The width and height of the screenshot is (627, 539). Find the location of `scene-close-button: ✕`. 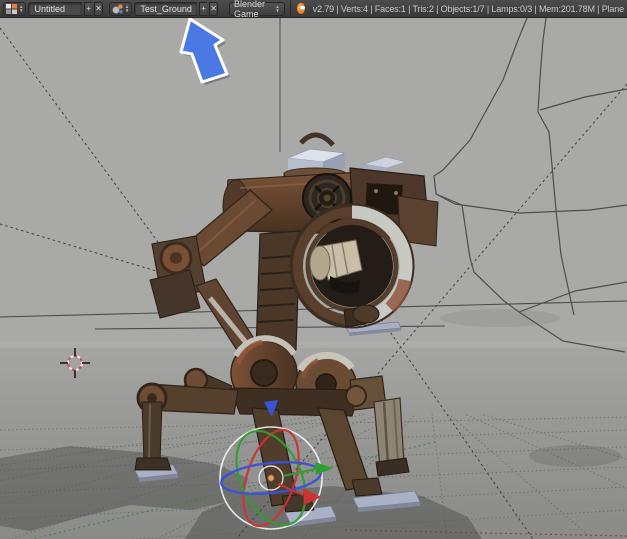

scene-close-button: ✕ is located at coordinates (214, 8).